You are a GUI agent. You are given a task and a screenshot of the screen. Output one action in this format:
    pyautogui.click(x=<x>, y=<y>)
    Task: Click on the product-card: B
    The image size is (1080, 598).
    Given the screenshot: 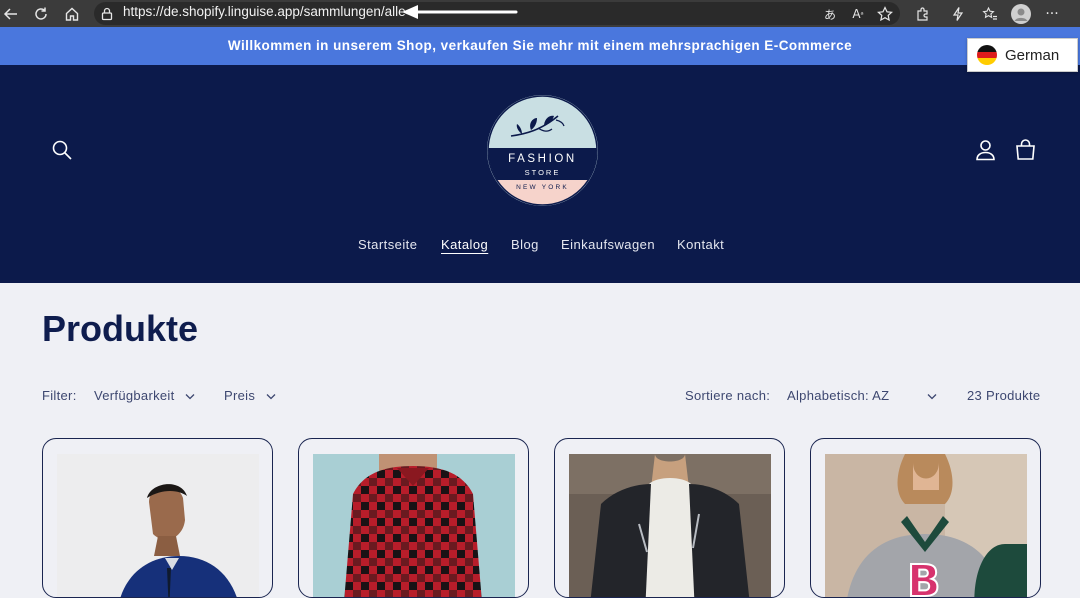 What is the action you would take?
    pyautogui.click(x=925, y=518)
    